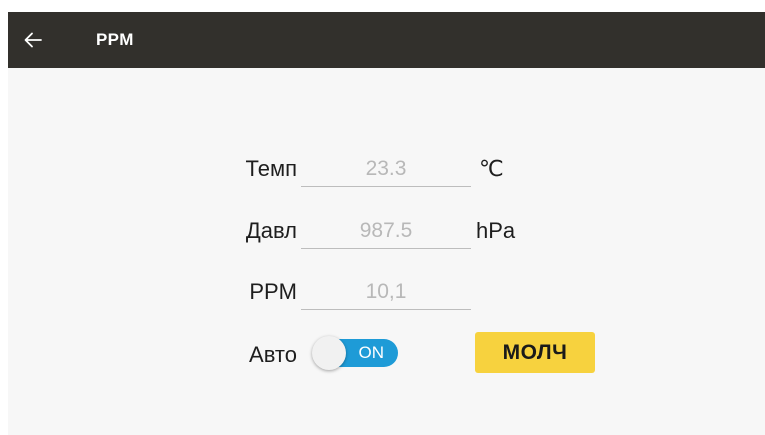  Describe the element at coordinates (271, 230) in the screenshot. I see `pressure-label: Давл` at that location.